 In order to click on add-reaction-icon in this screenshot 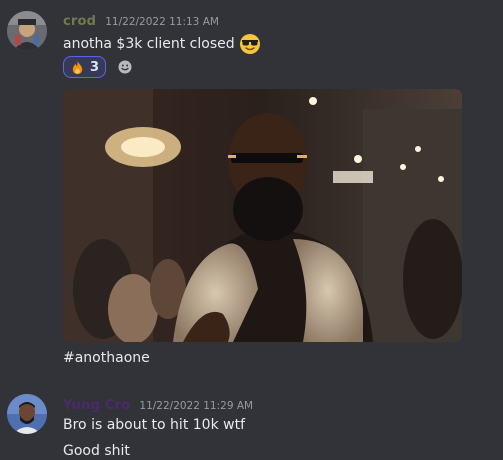, I will do `click(125, 67)`.